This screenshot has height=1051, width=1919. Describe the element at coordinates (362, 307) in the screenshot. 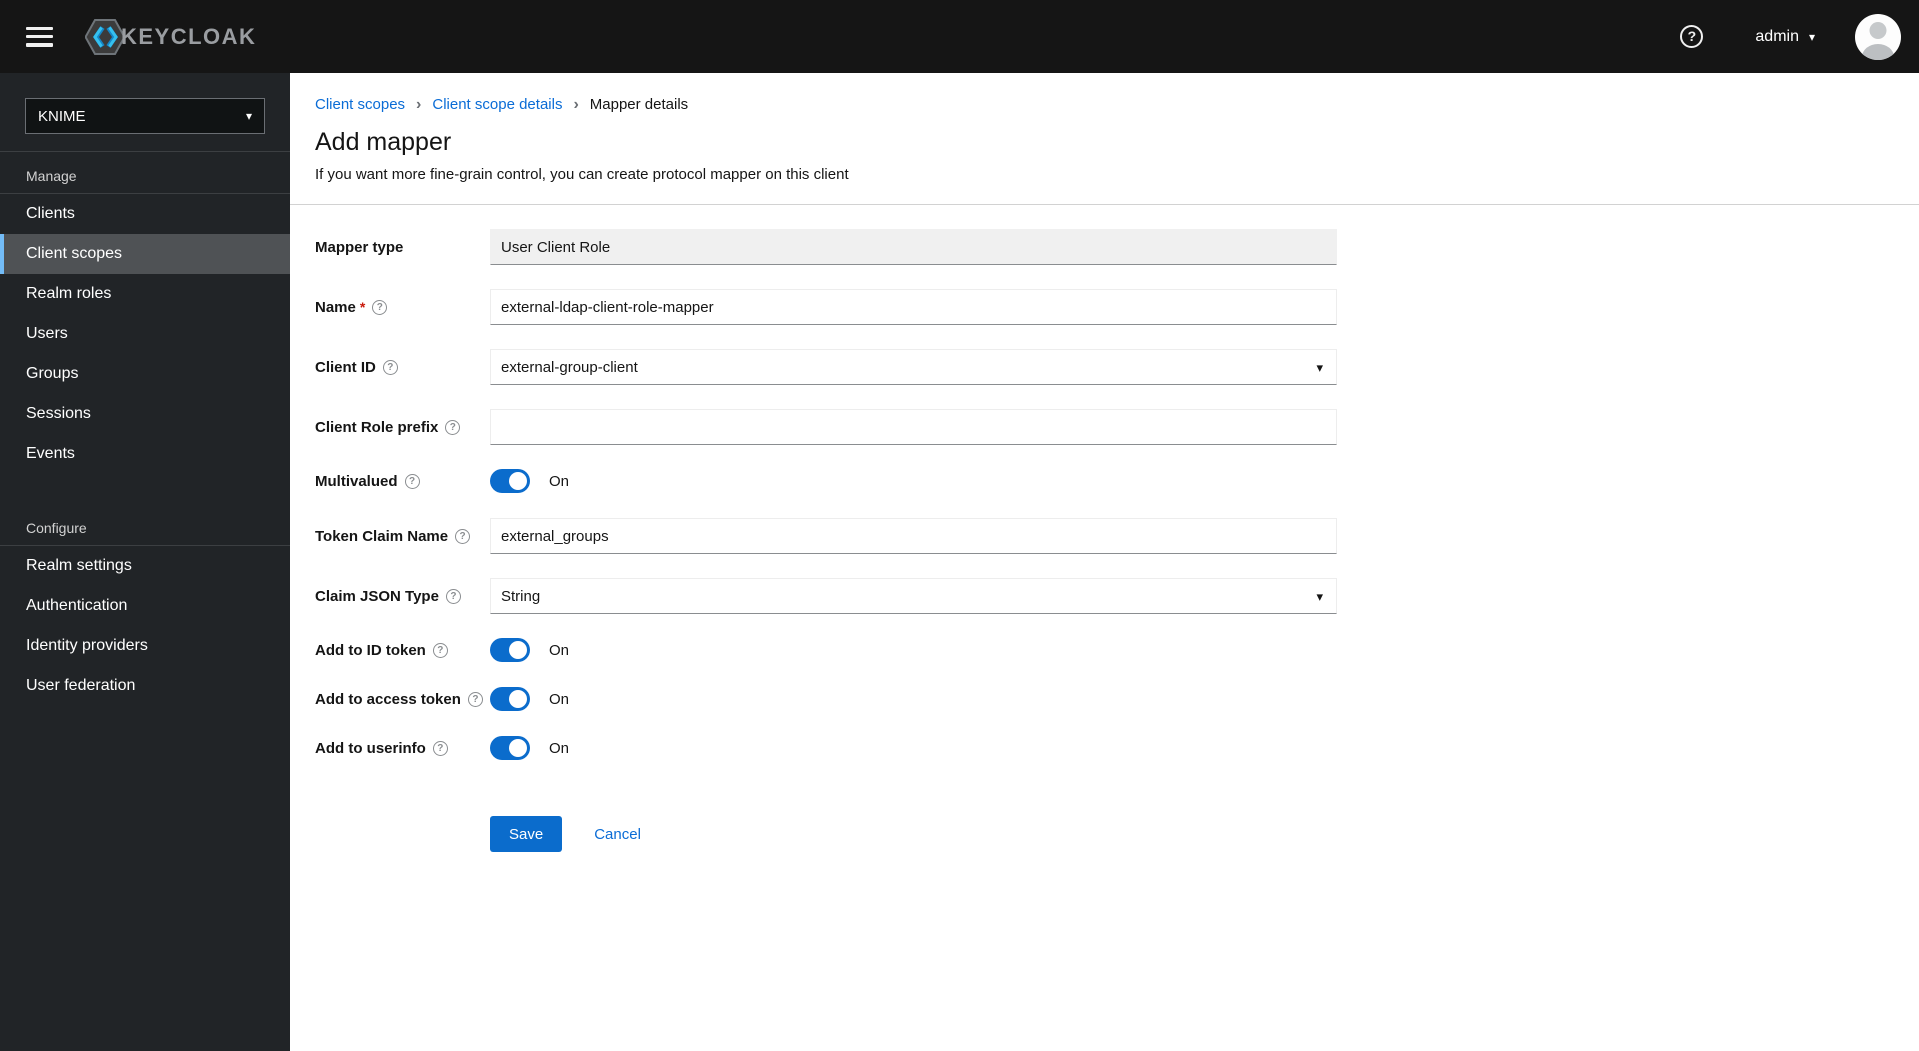

I see `required-asterisk: *` at that location.